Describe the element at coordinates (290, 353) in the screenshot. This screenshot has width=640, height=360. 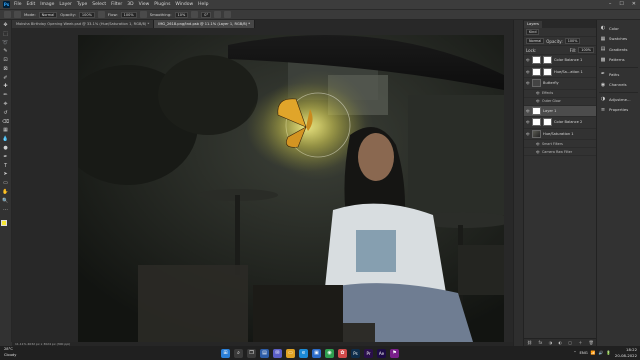
I see `explorer-icon: ▭` at that location.